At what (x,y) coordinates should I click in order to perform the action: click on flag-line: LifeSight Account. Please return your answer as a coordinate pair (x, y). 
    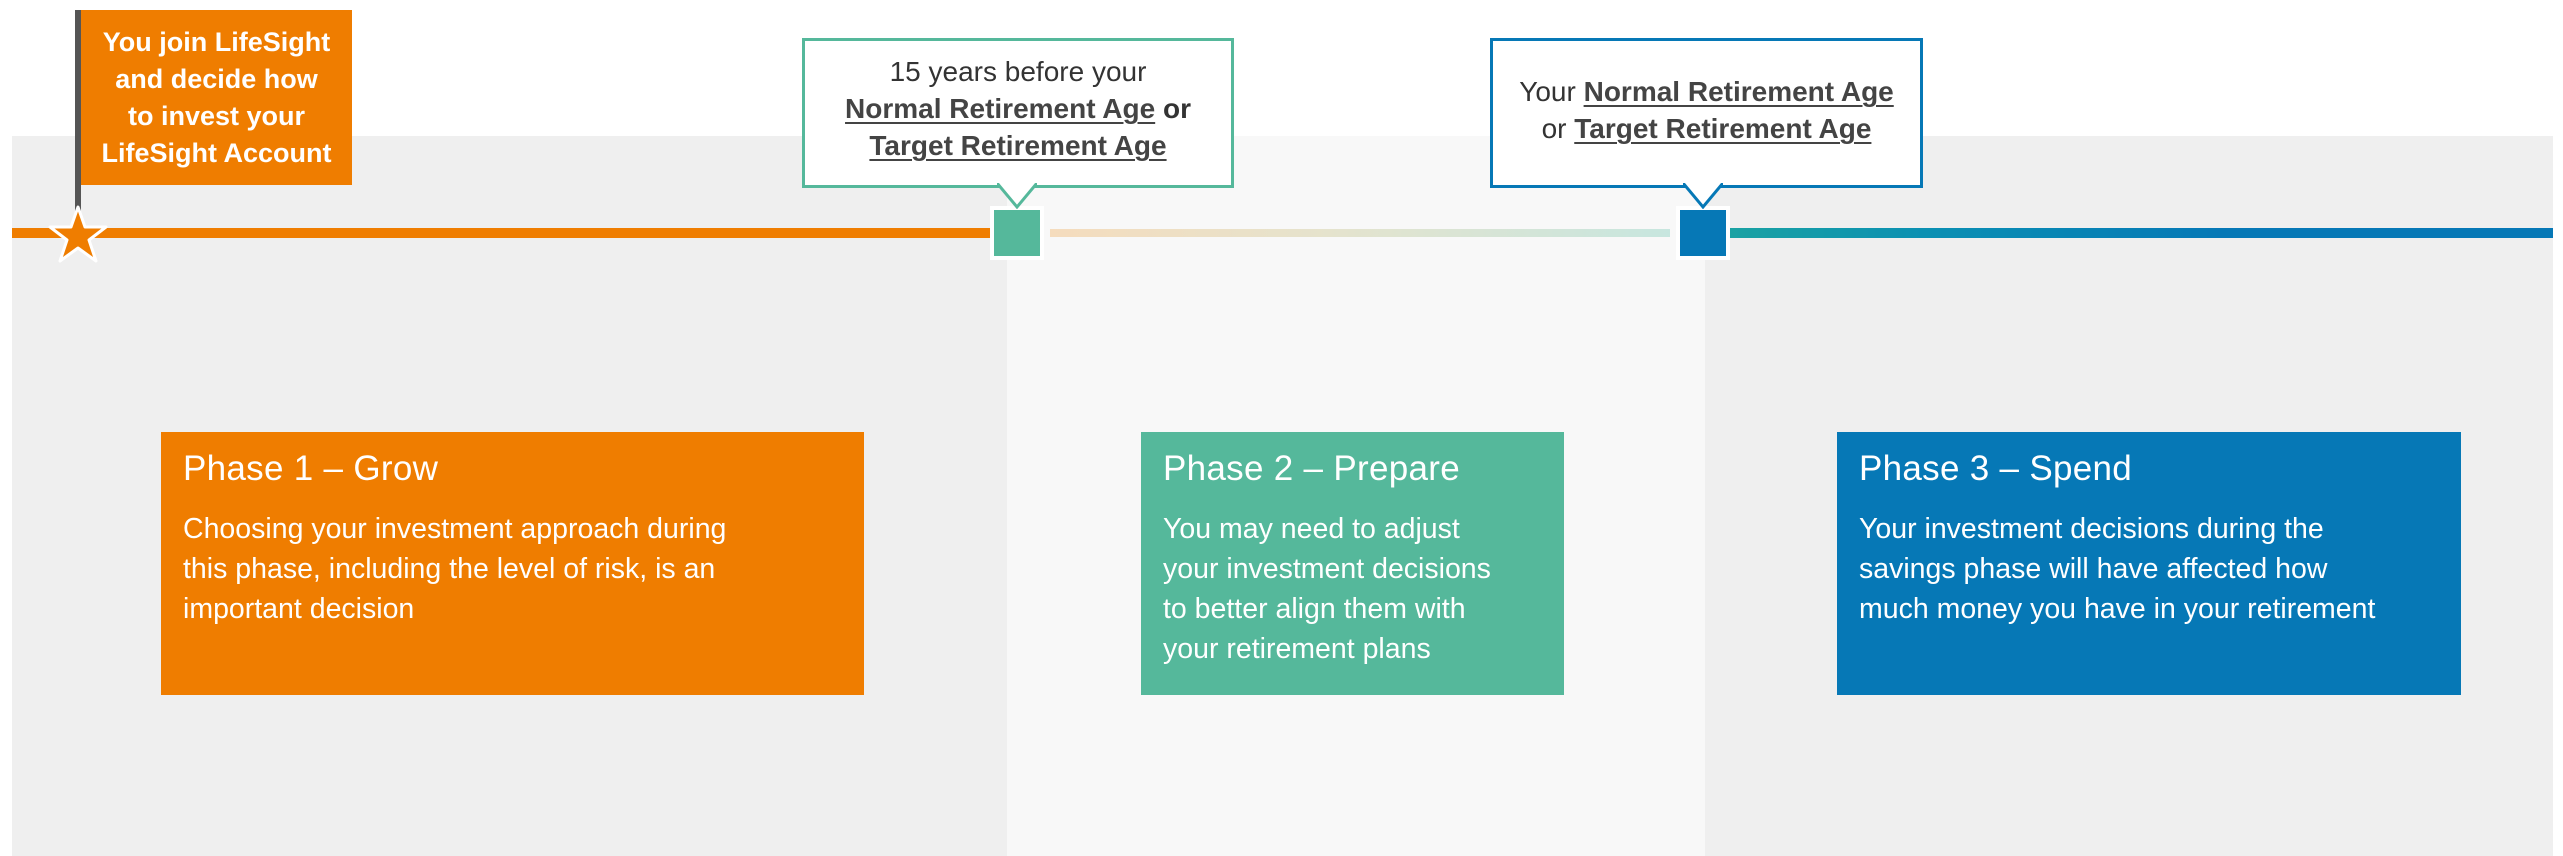
    Looking at the image, I should click on (216, 153).